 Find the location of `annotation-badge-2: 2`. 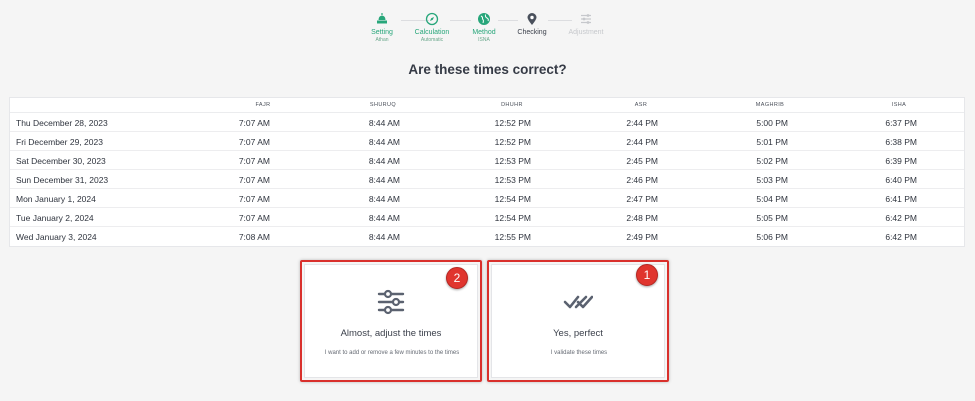

annotation-badge-2: 2 is located at coordinates (457, 278).